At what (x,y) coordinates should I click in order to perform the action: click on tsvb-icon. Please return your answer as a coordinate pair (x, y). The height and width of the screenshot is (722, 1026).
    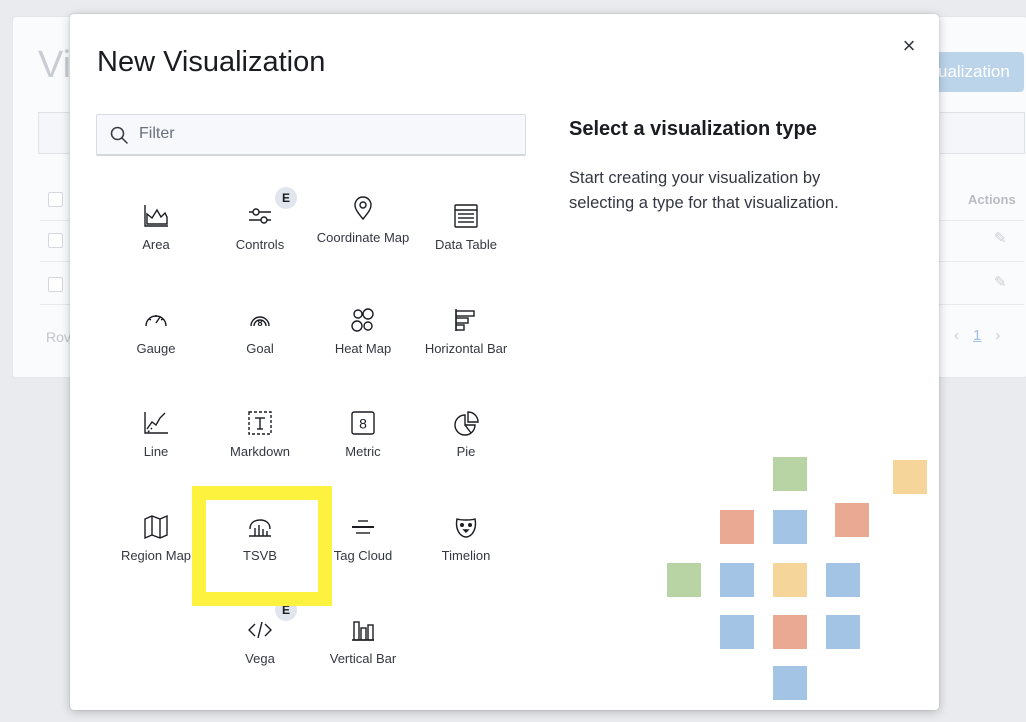
    Looking at the image, I should click on (260, 527).